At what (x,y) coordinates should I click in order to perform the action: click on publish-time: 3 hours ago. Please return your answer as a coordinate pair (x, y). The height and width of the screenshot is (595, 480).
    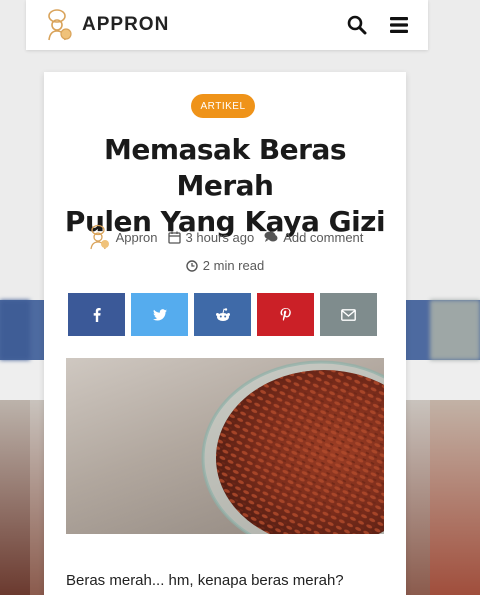
    Looking at the image, I should click on (211, 237).